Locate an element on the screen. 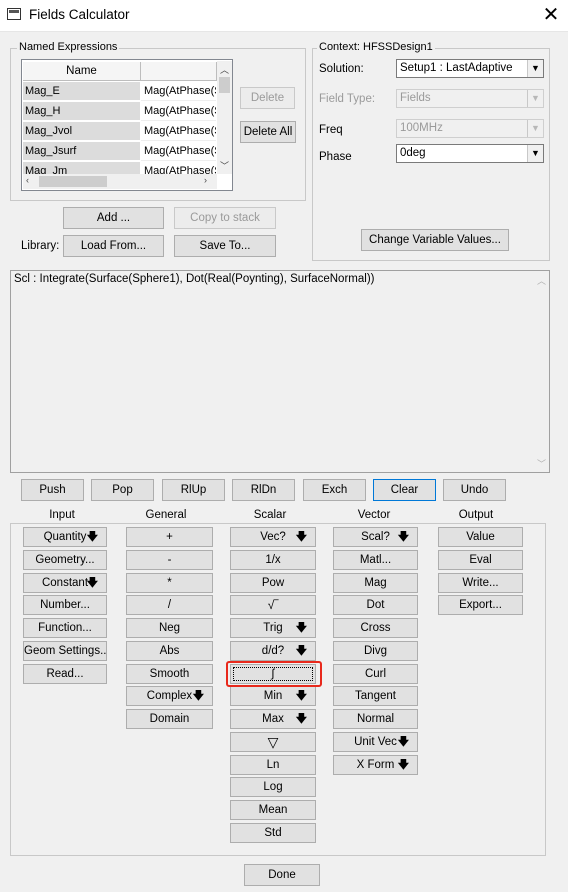 Image resolution: width=568 pixels, height=892 pixels. reciprocal-button: 1/x is located at coordinates (273, 560).